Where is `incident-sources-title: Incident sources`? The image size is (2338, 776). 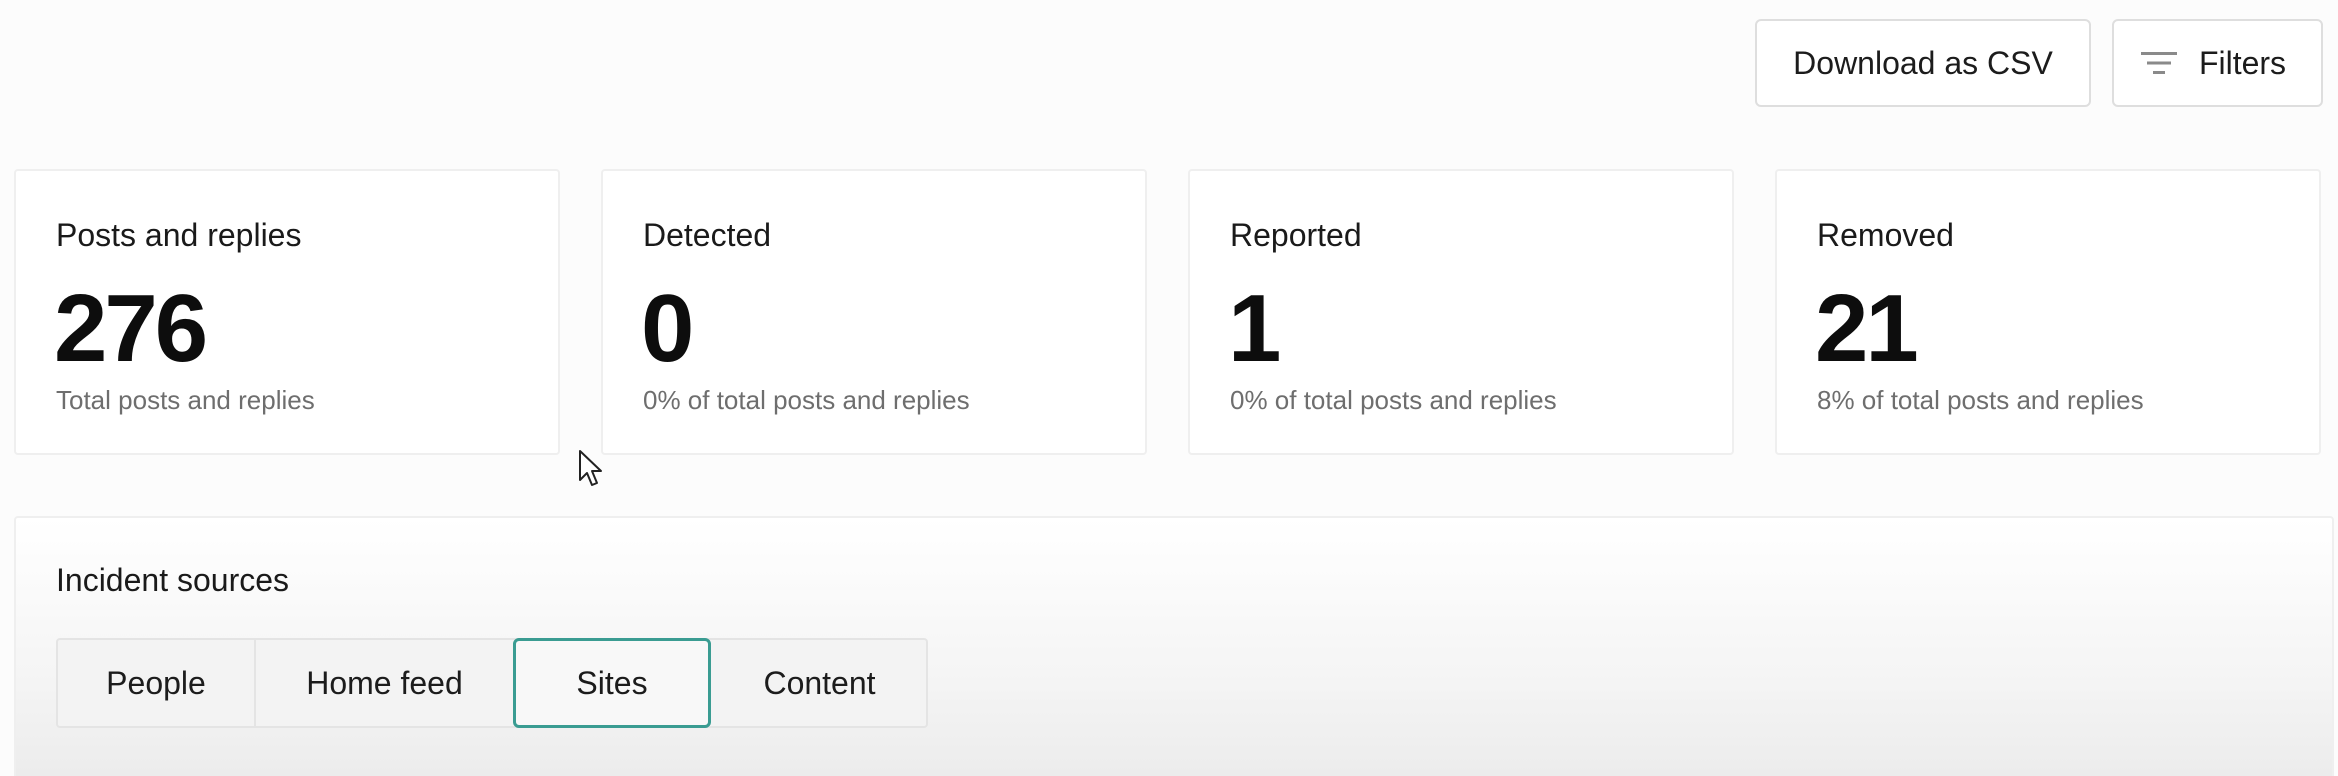
incident-sources-title: Incident sources is located at coordinates (173, 580).